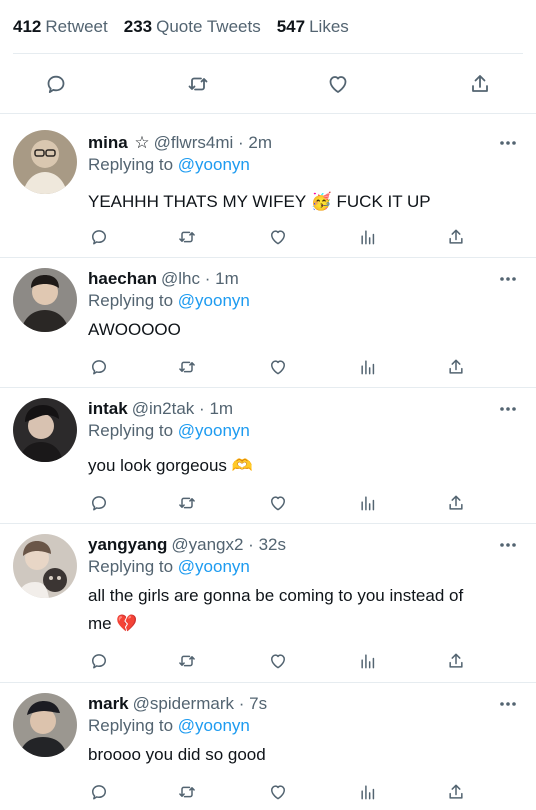 Image resolution: width=536 pixels, height=810 pixels. Describe the element at coordinates (313, 27) in the screenshot. I see `like-count-link: 547 Likes` at that location.